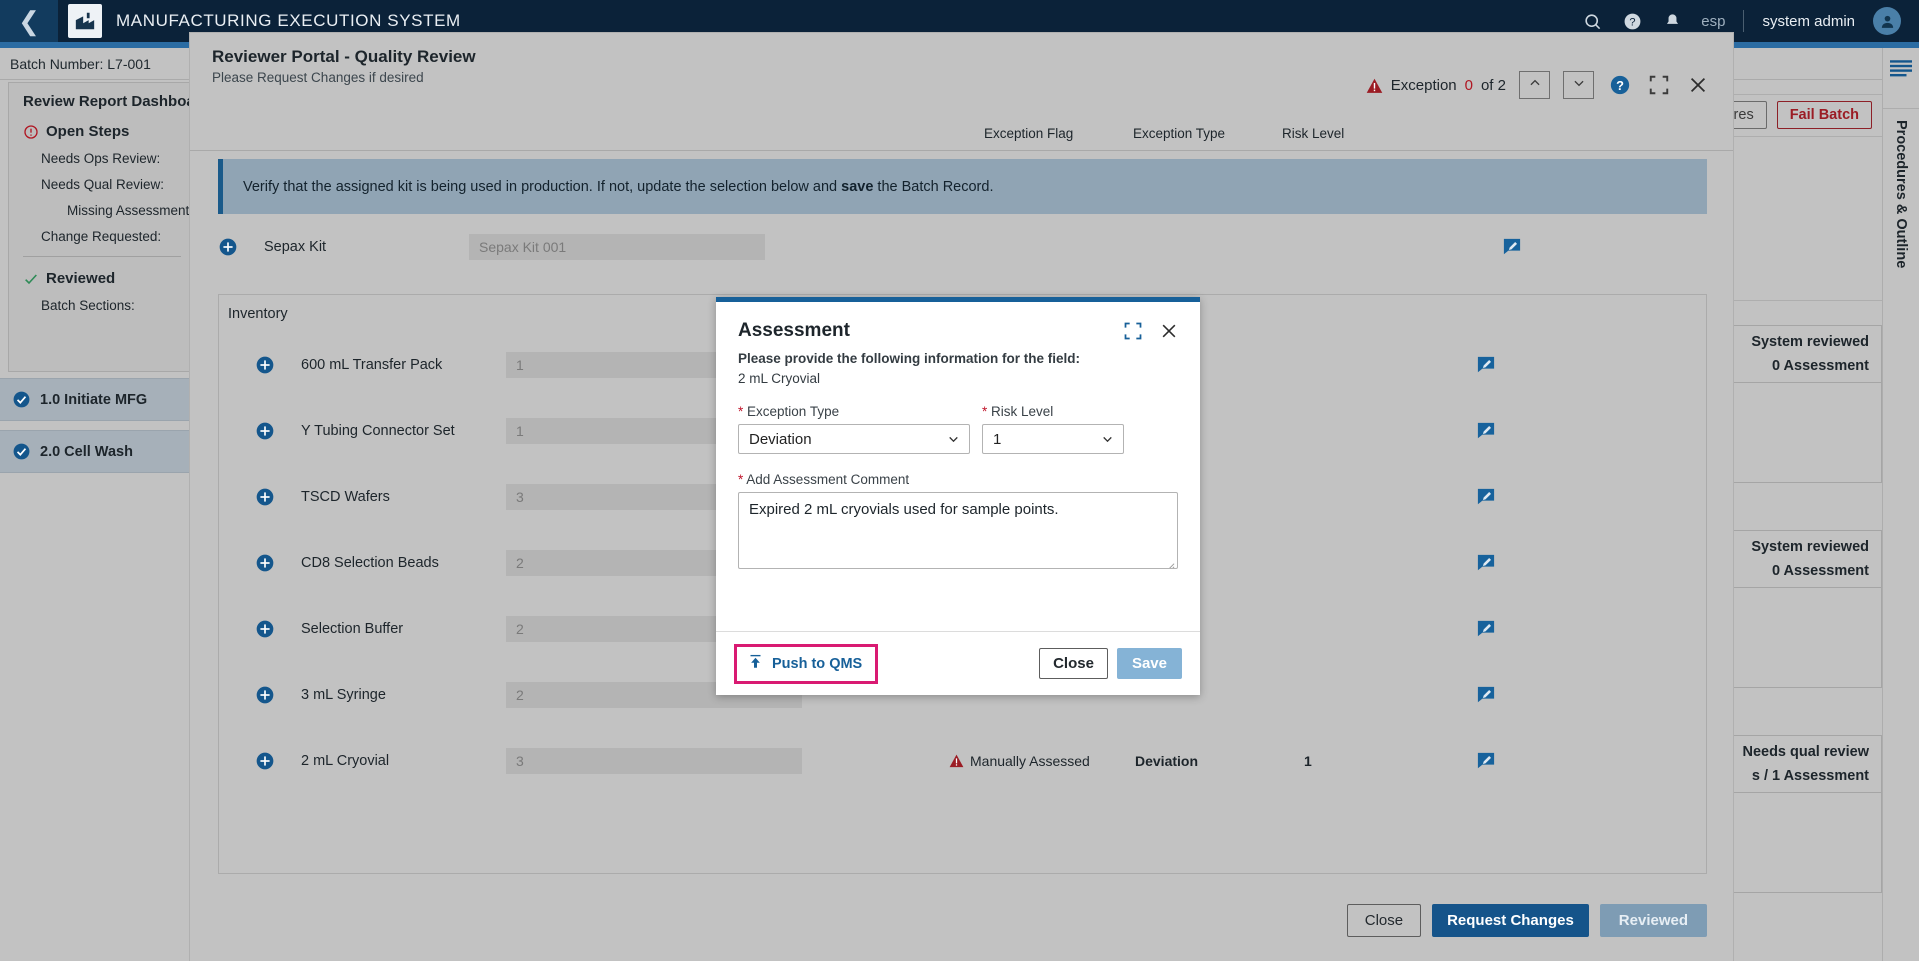 This screenshot has width=1919, height=961. Describe the element at coordinates (1887, 21) in the screenshot. I see `user-avatar-icon` at that location.